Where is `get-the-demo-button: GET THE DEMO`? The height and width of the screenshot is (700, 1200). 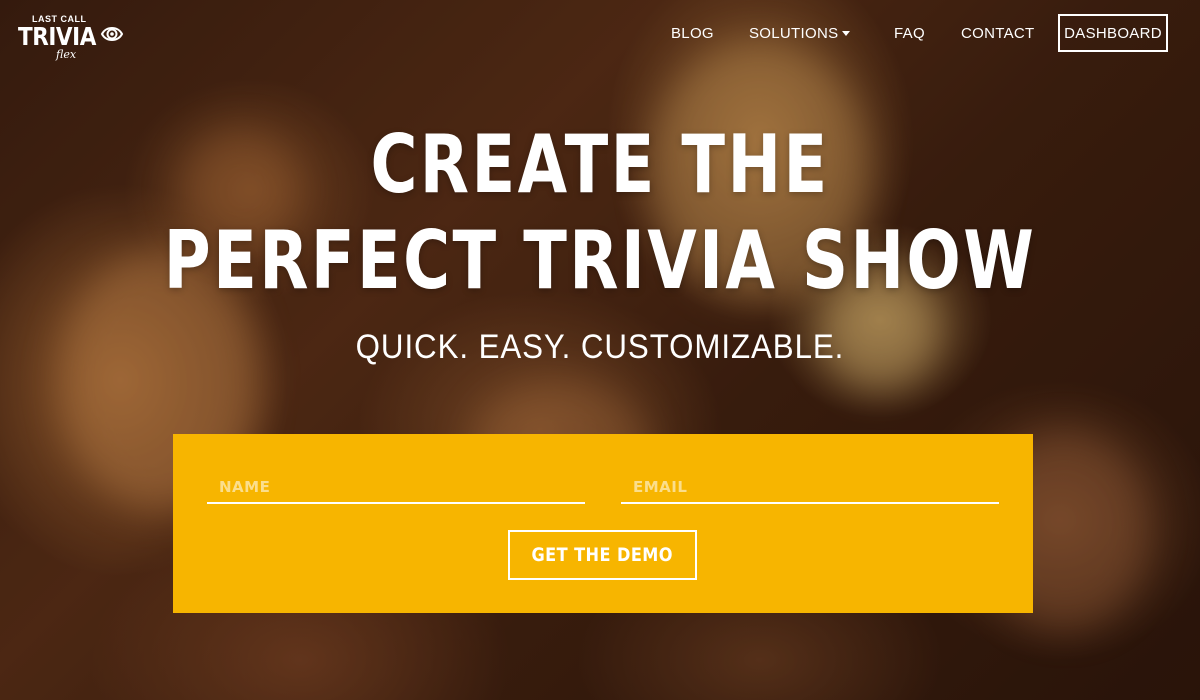 get-the-demo-button: GET THE DEMO is located at coordinates (602, 555).